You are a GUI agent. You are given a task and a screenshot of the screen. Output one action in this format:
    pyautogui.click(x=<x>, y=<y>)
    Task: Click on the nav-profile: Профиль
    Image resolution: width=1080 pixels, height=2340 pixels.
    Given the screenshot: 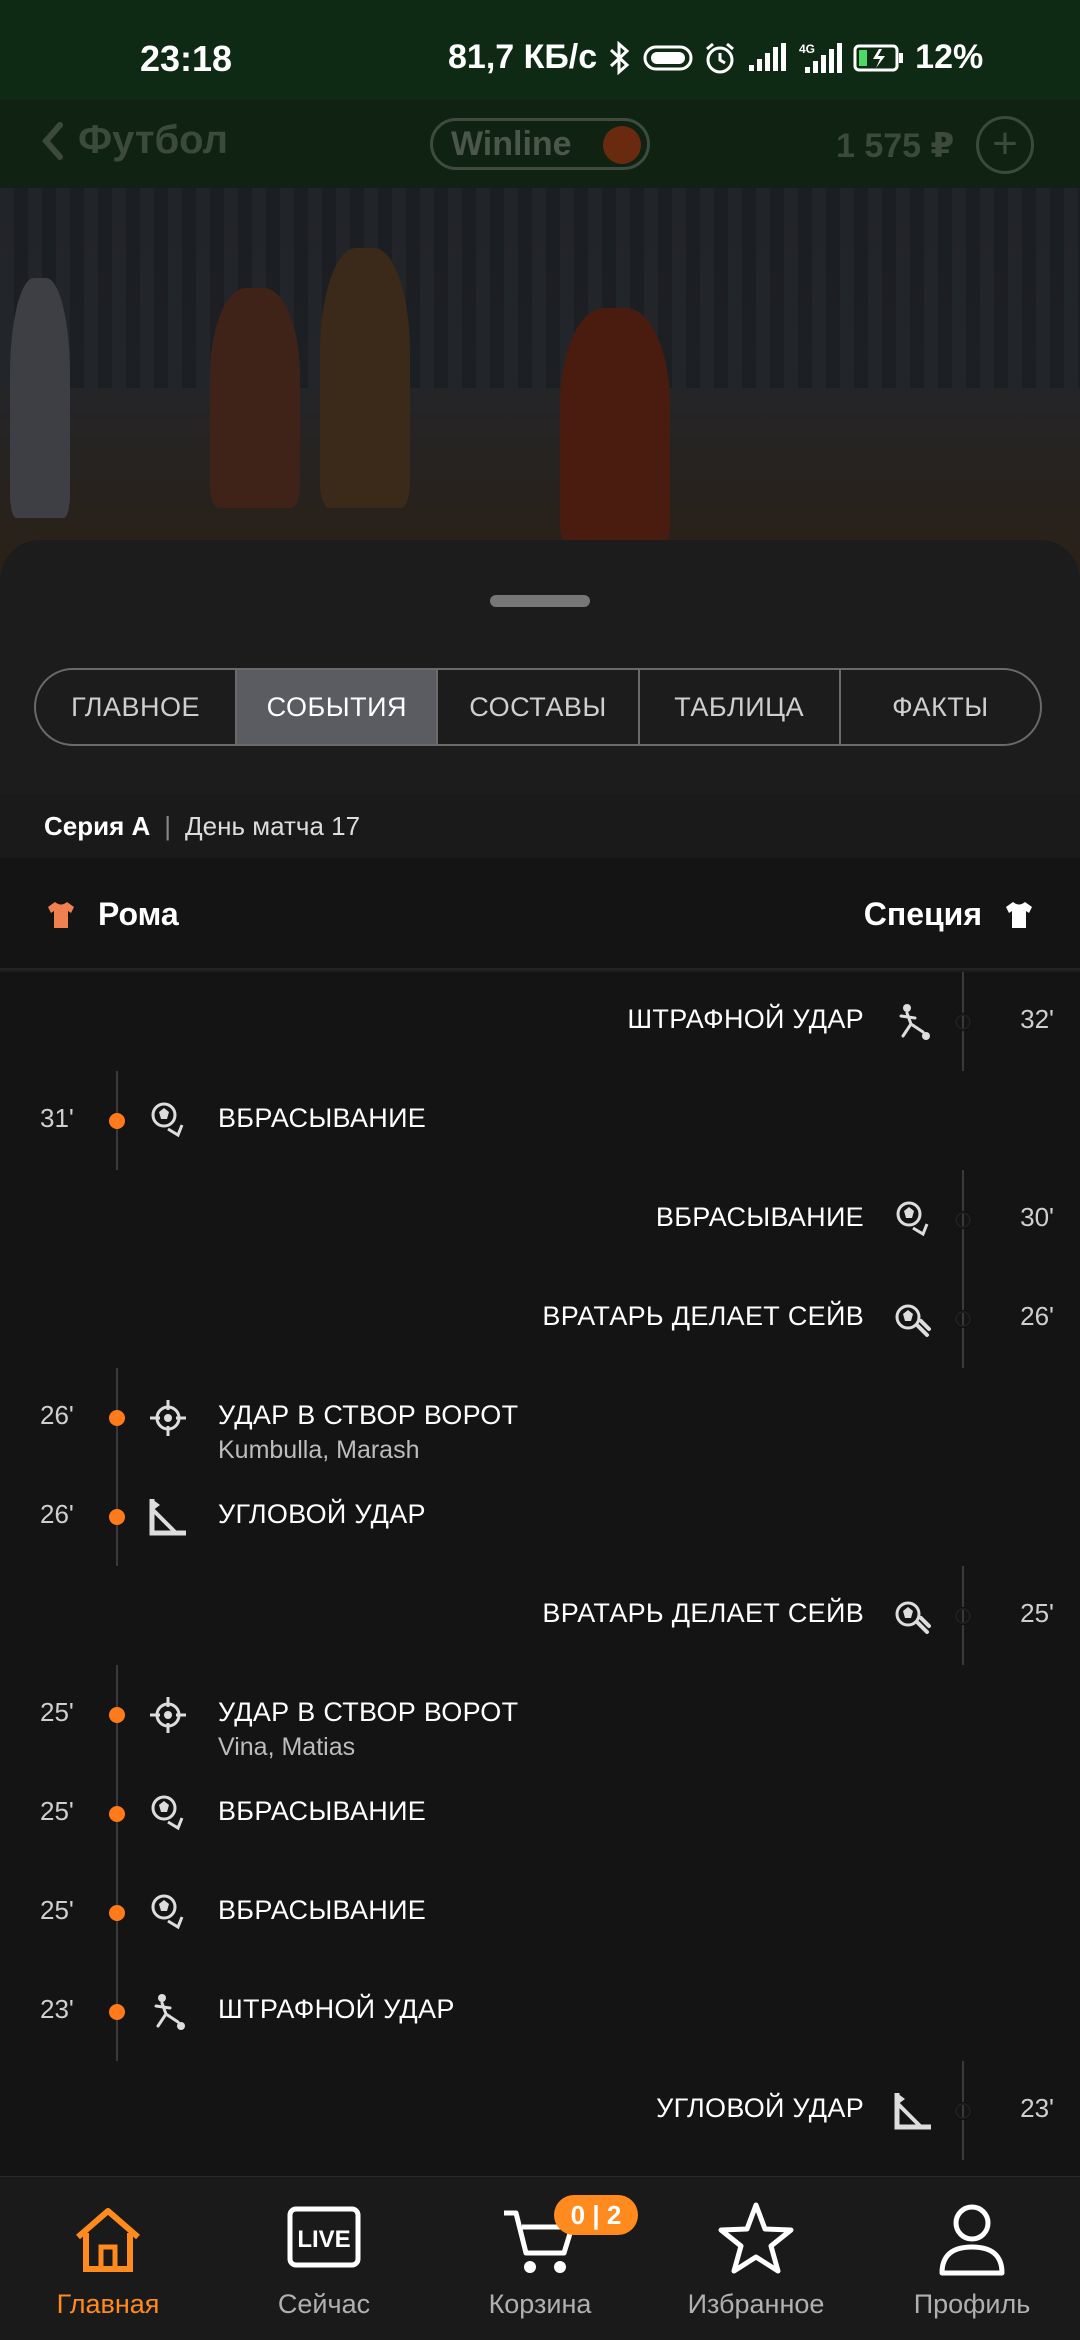 What is the action you would take?
    pyautogui.click(x=972, y=2258)
    